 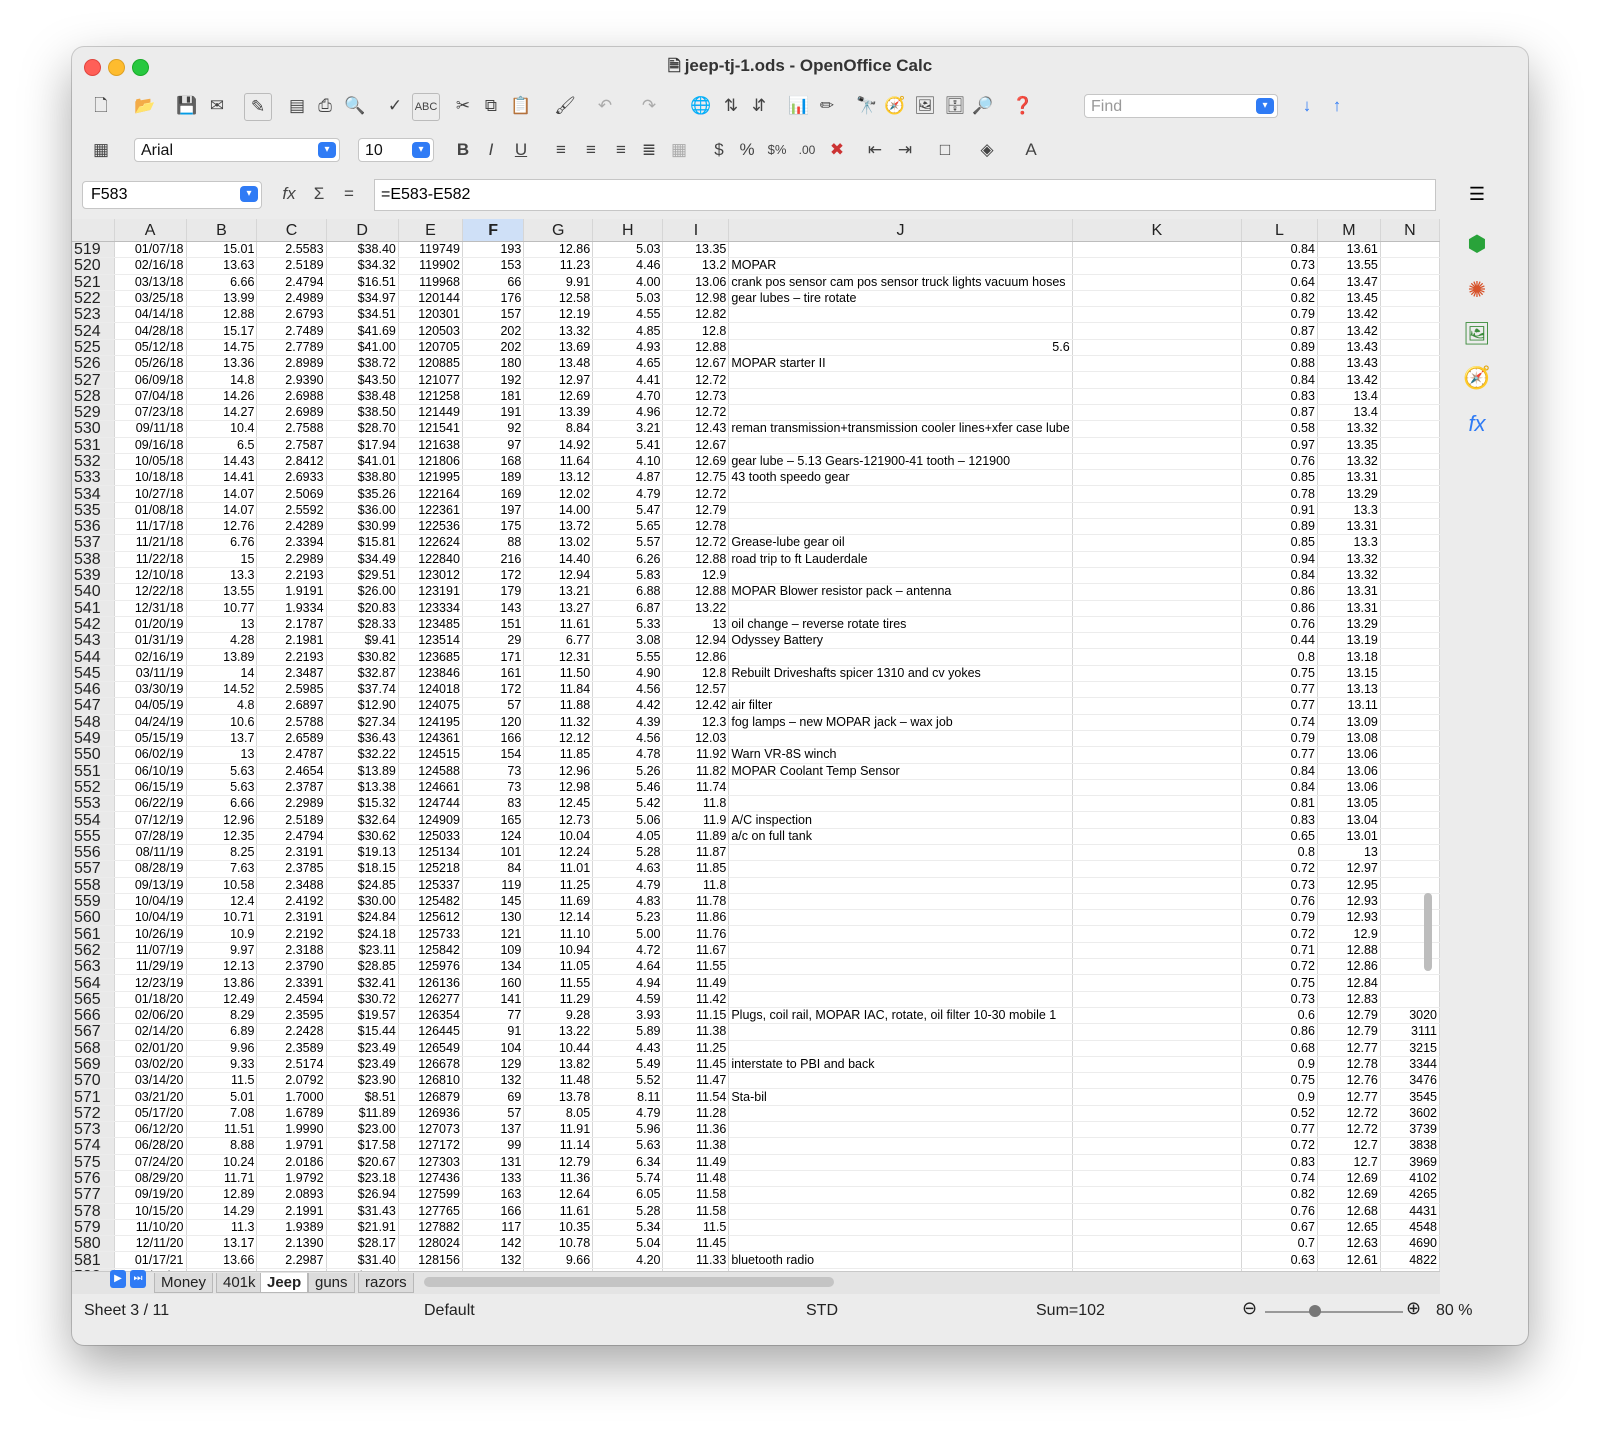 What do you see at coordinates (558, 429) in the screenshot?
I see `cell-g: 8.84` at bounding box center [558, 429].